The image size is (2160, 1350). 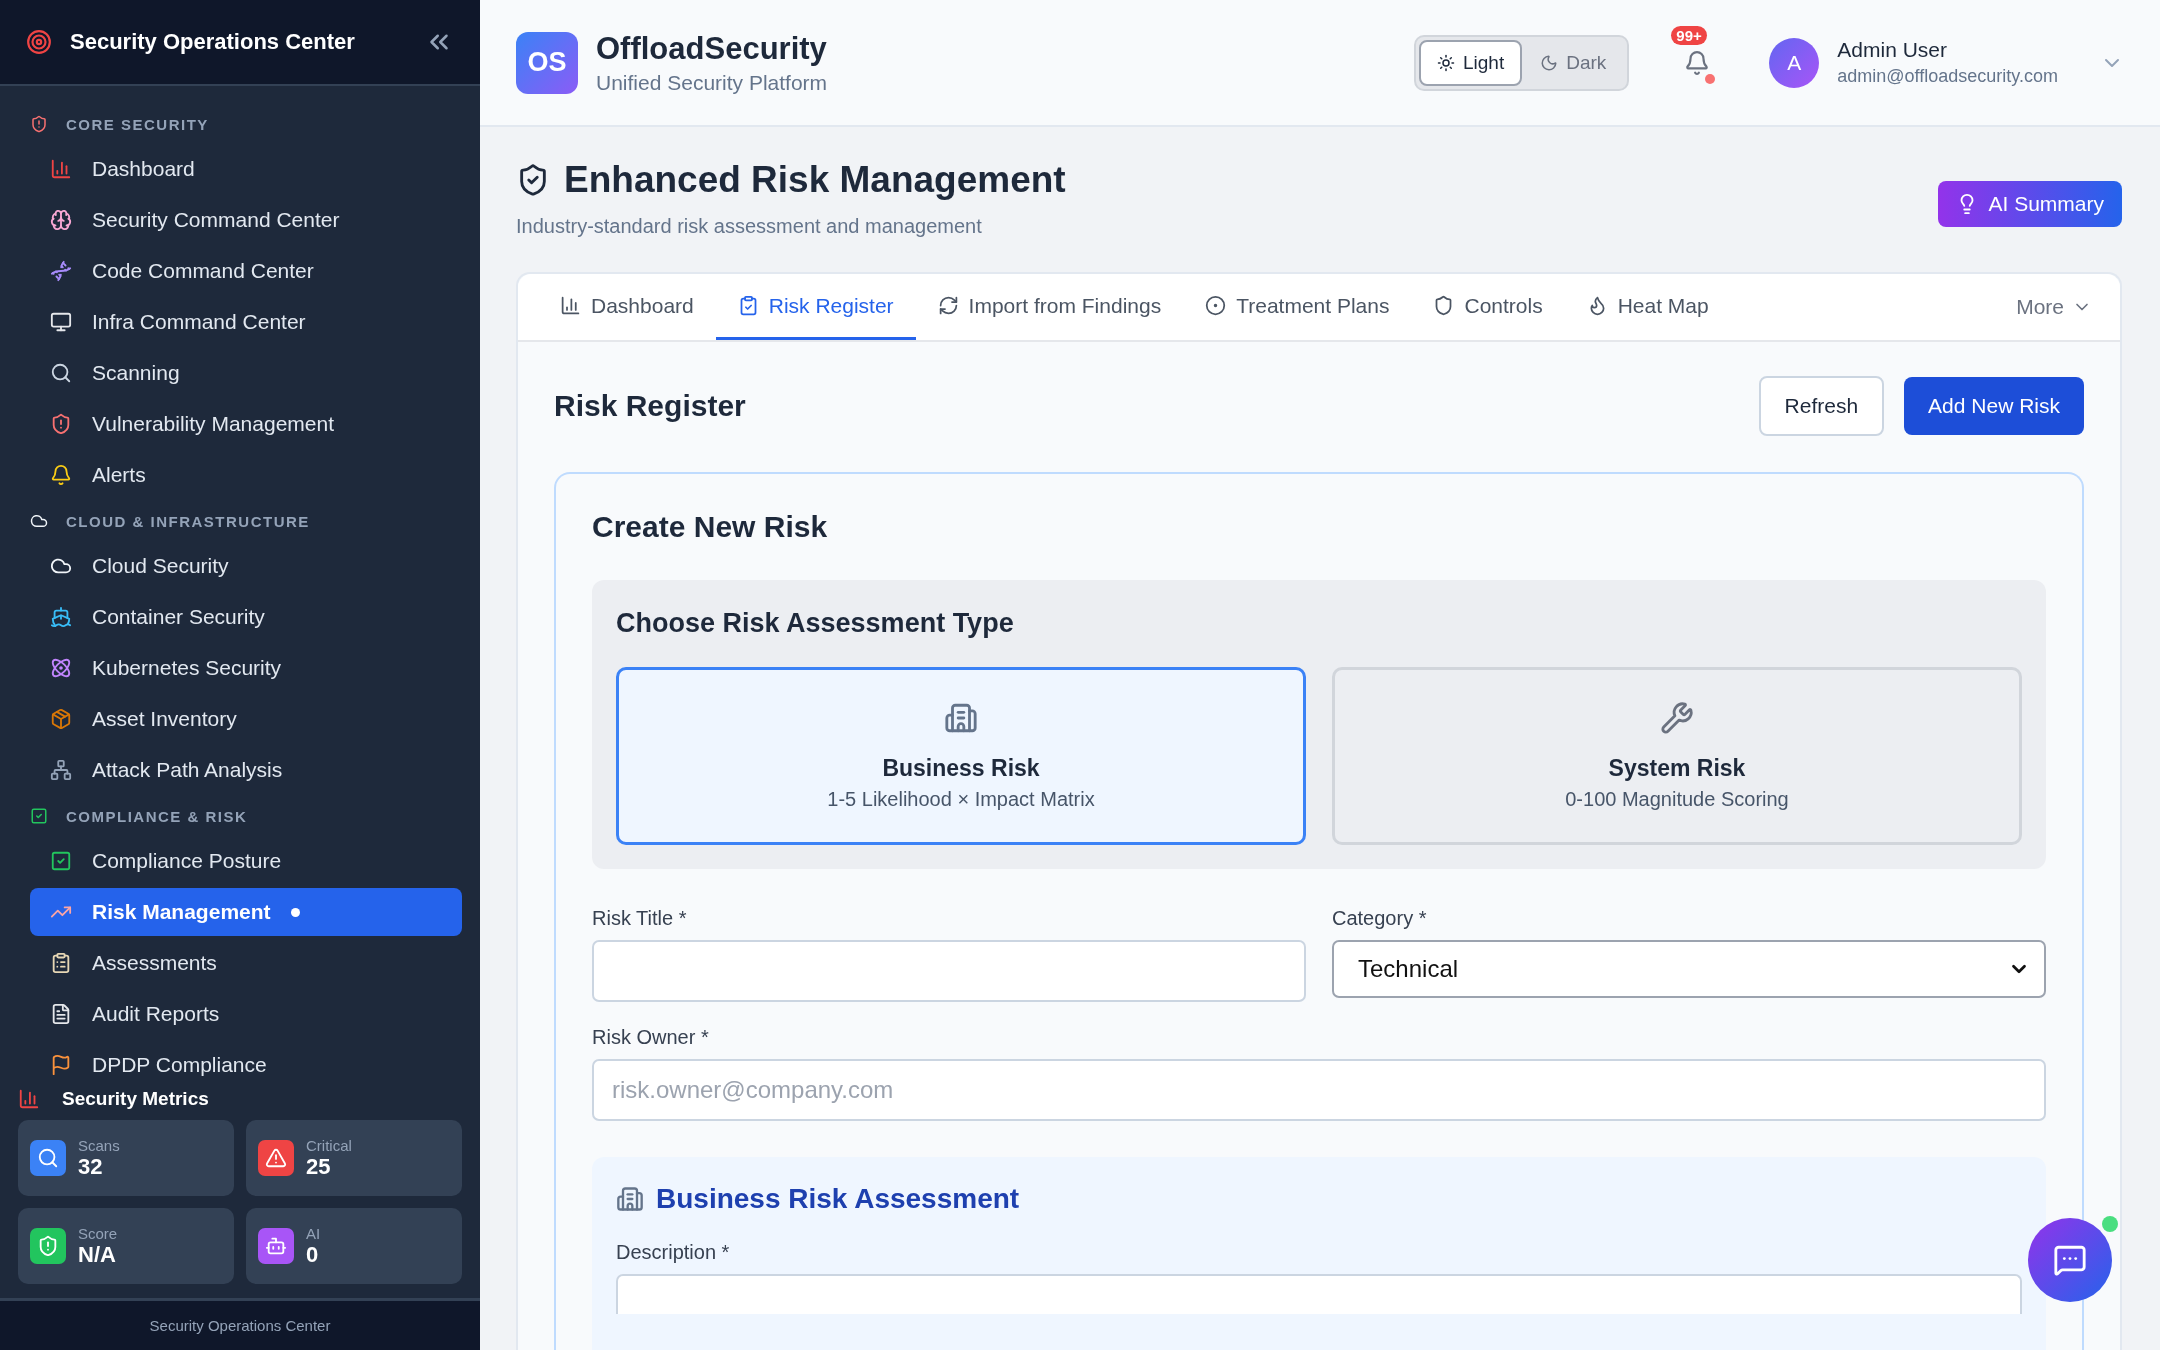 What do you see at coordinates (1573, 62) in the screenshot?
I see `theme-option: Dark` at bounding box center [1573, 62].